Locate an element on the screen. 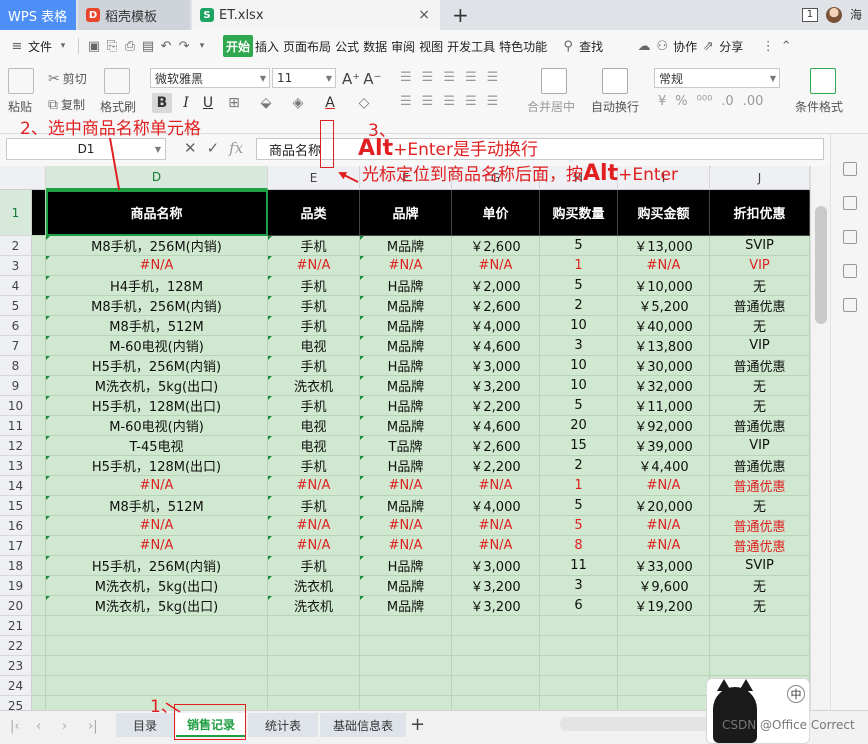  table-cell: VIP is located at coordinates (760, 446).